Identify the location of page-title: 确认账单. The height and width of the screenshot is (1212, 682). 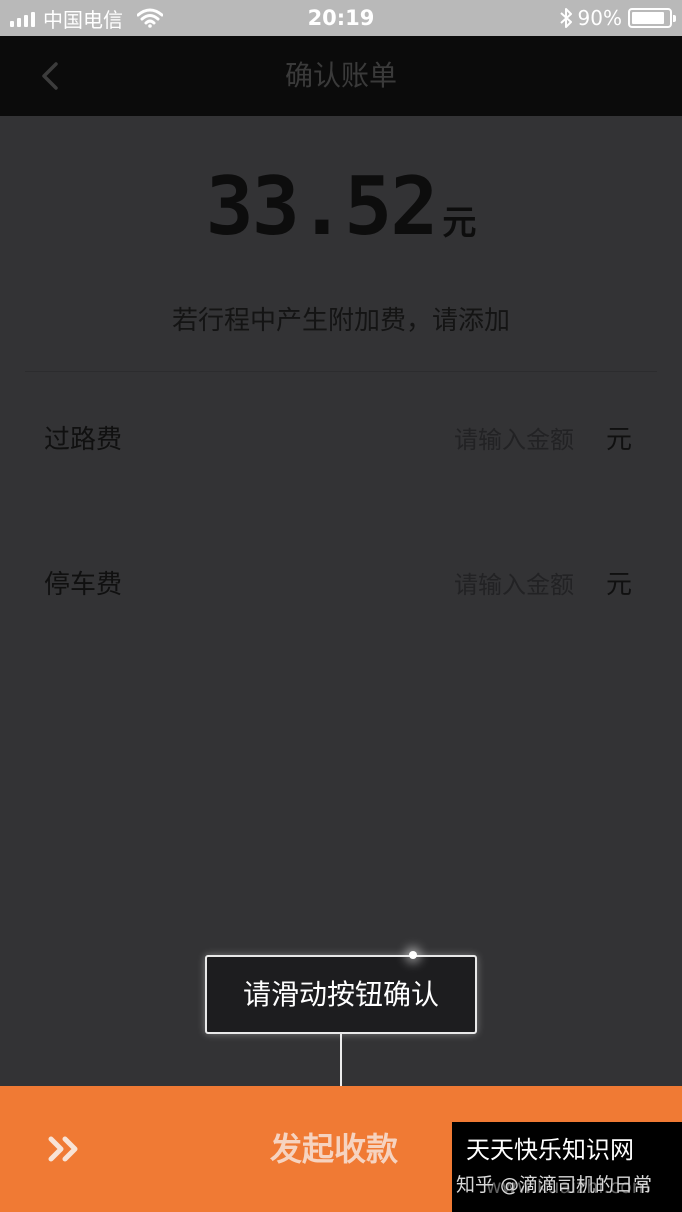
(340, 75).